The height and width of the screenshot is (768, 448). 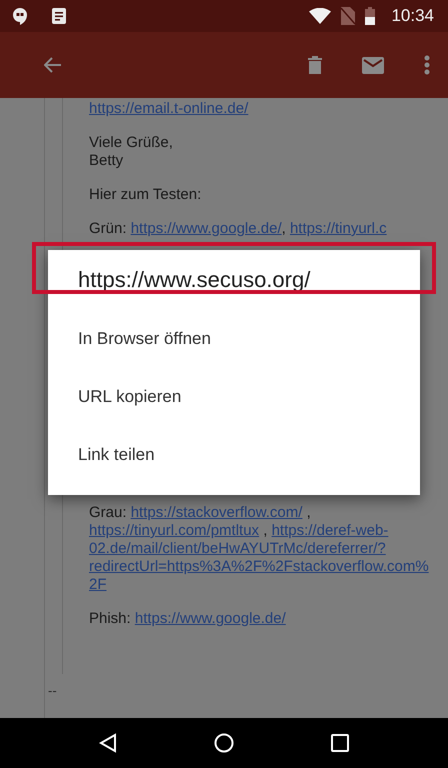 What do you see at coordinates (320, 16) in the screenshot?
I see `wifi-icon` at bounding box center [320, 16].